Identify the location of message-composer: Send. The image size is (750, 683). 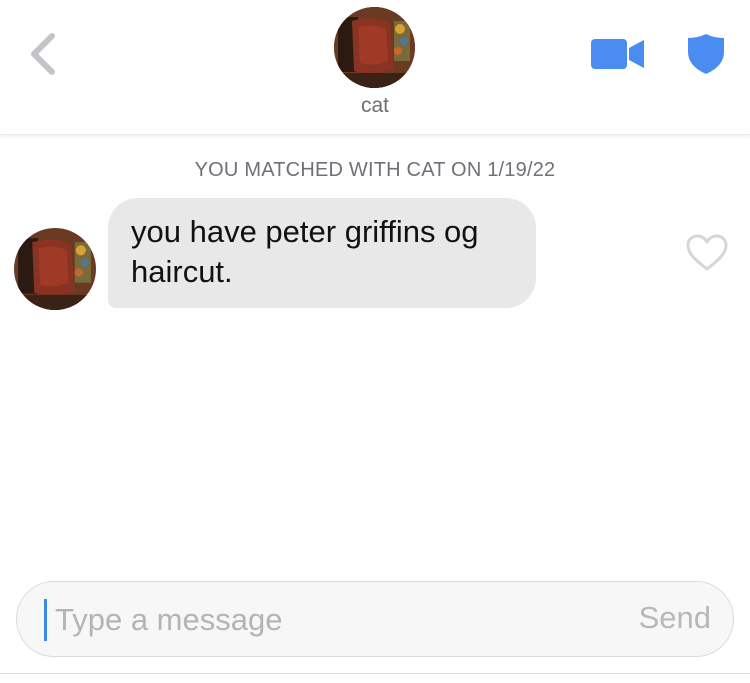
(375, 619).